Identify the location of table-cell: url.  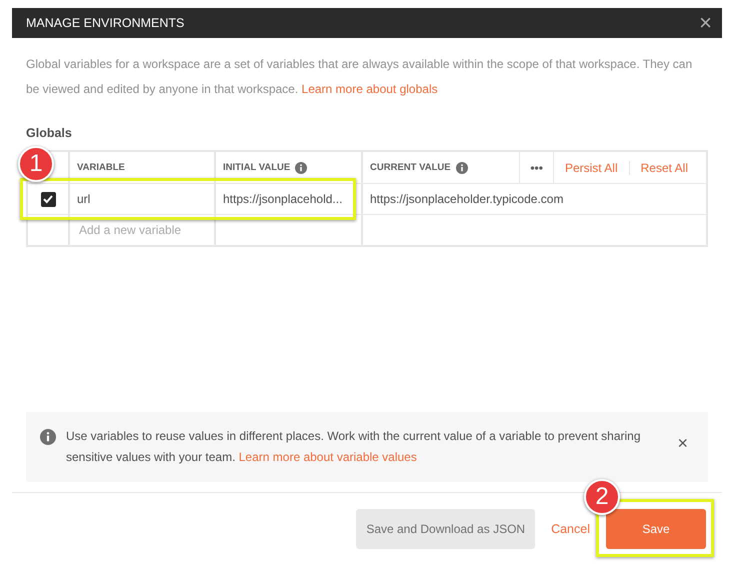
(83, 199).